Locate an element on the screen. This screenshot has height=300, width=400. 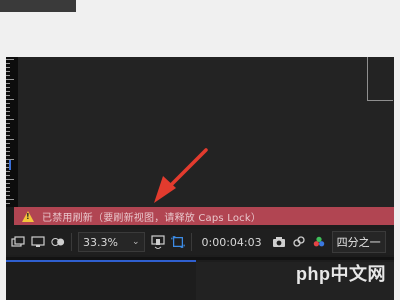
annotation-arrow is located at coordinates (181, 175).